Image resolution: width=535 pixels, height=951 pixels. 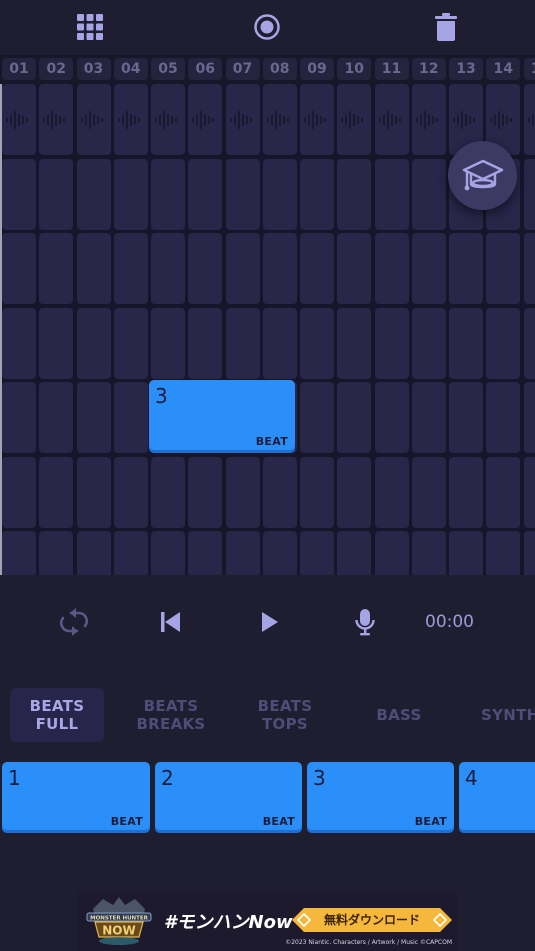 What do you see at coordinates (372, 920) in the screenshot?
I see `ad-download-button: 無料ダウンロード` at bounding box center [372, 920].